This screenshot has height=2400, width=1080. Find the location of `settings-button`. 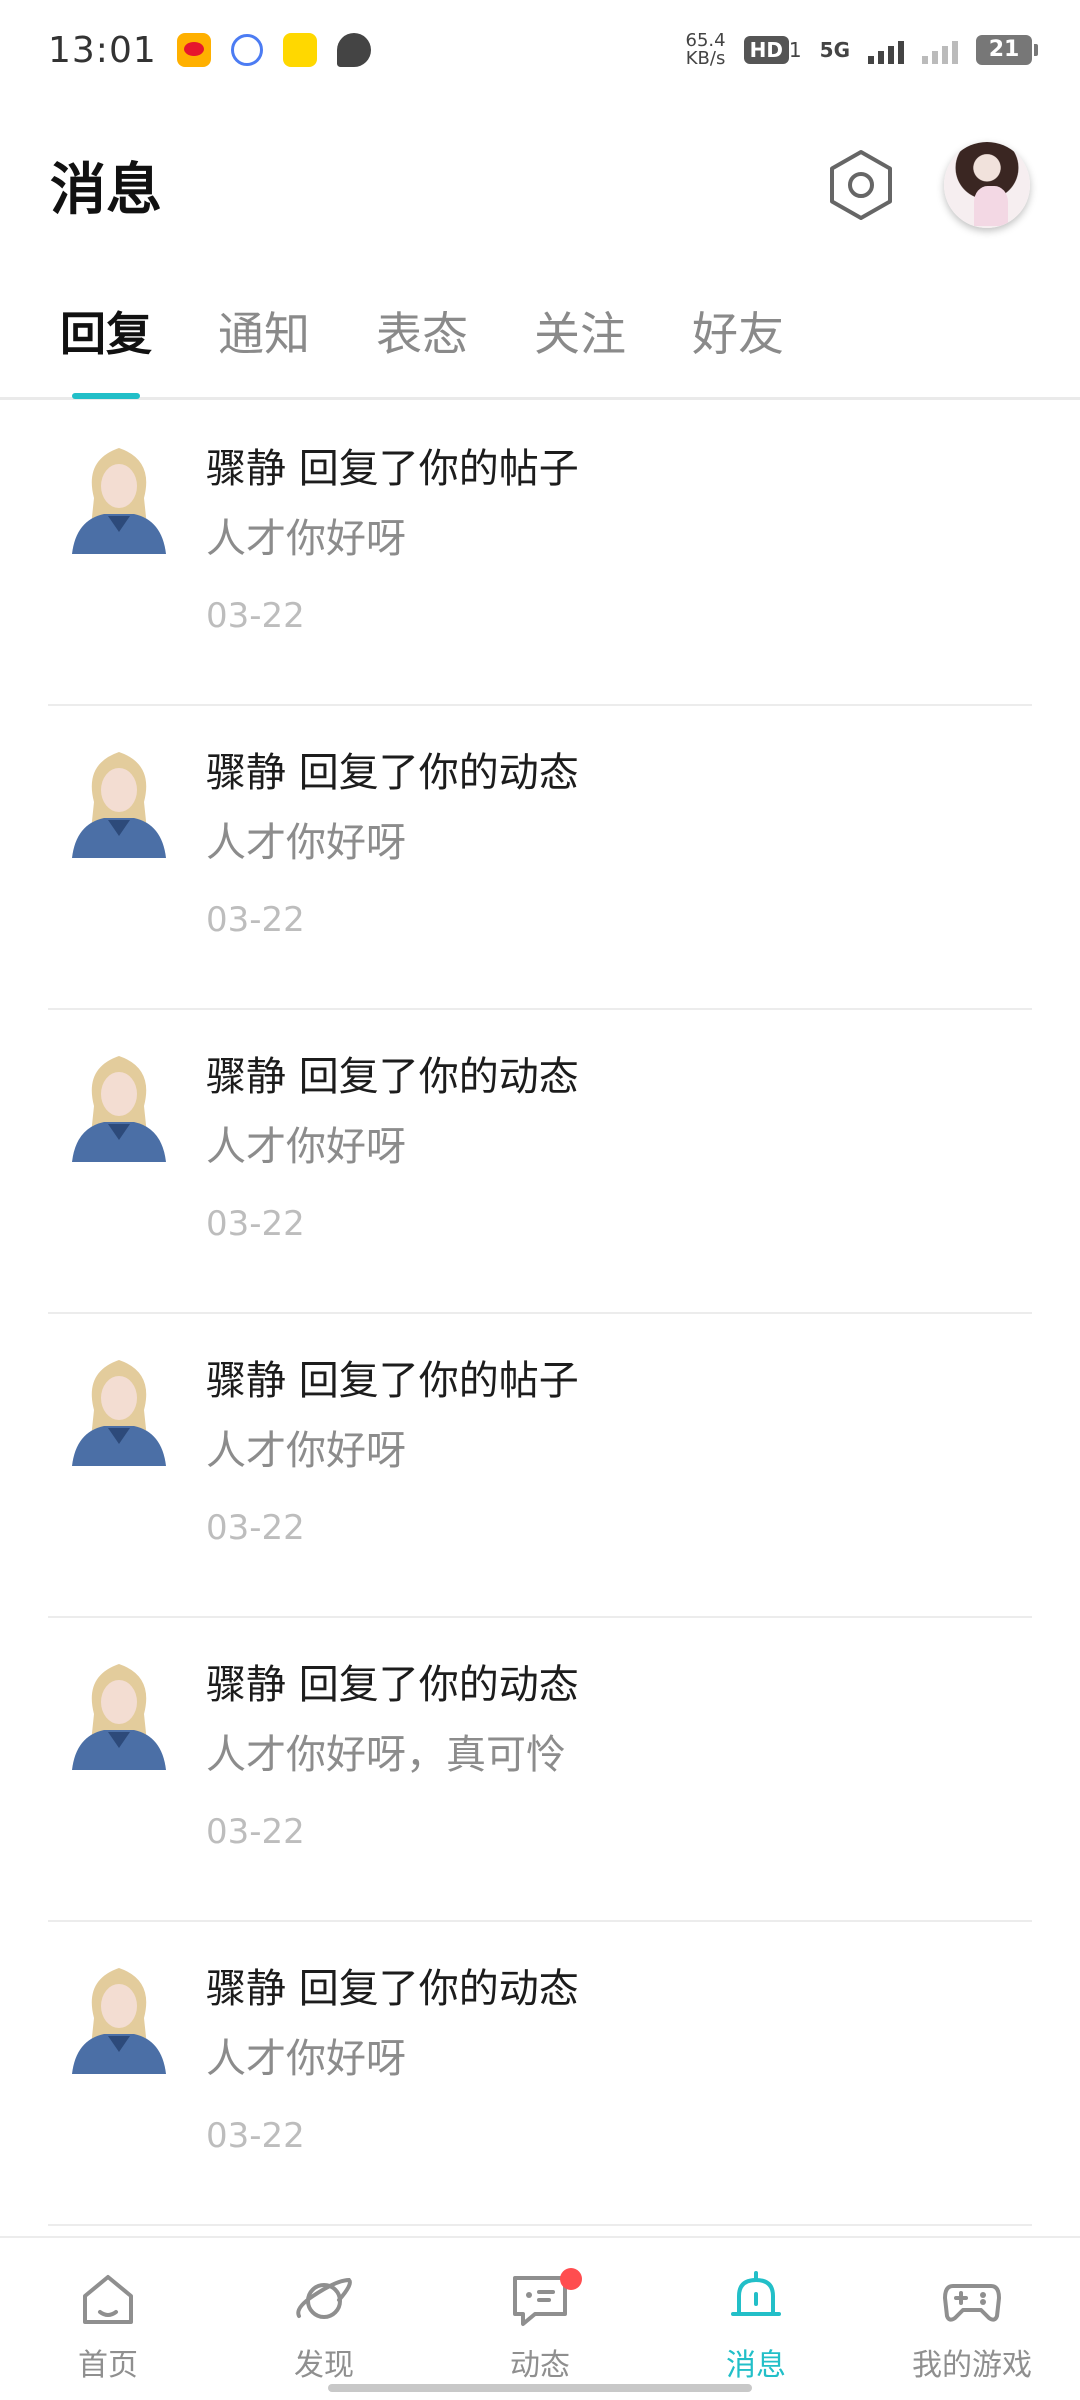

settings-button is located at coordinates (861, 185).